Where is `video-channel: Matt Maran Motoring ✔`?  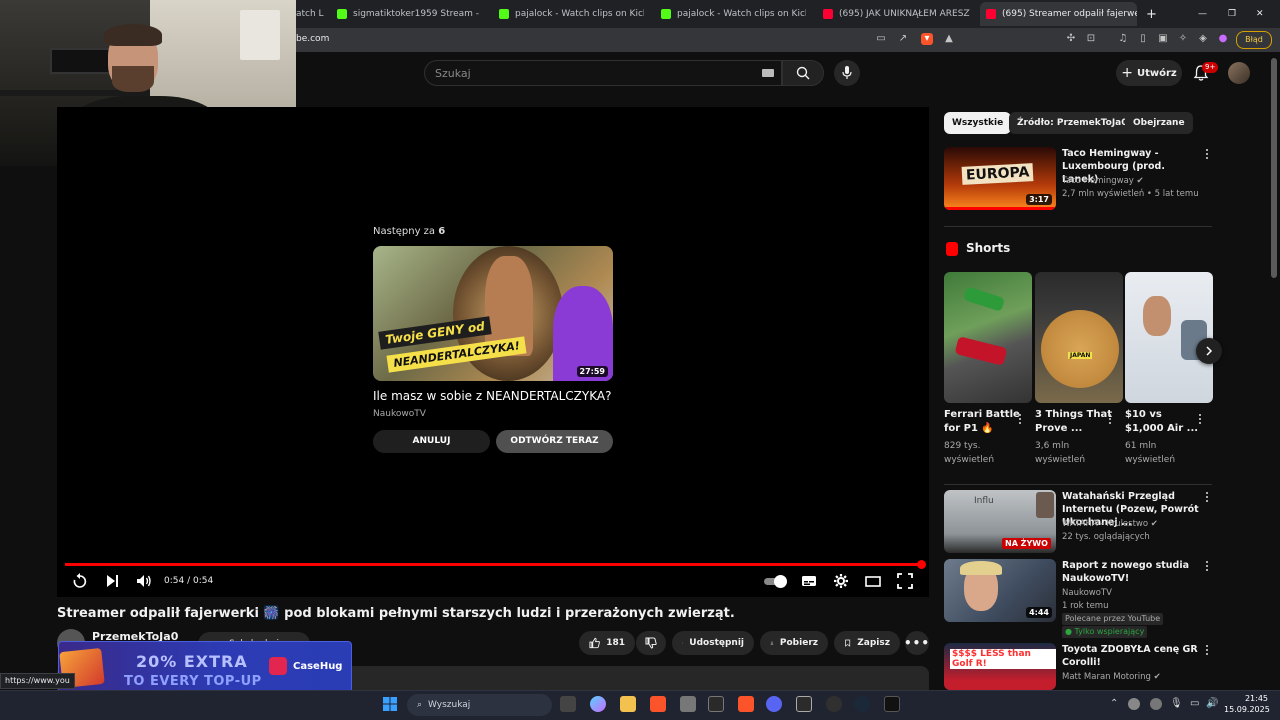 video-channel: Matt Maran Motoring ✔ is located at coordinates (1111, 677).